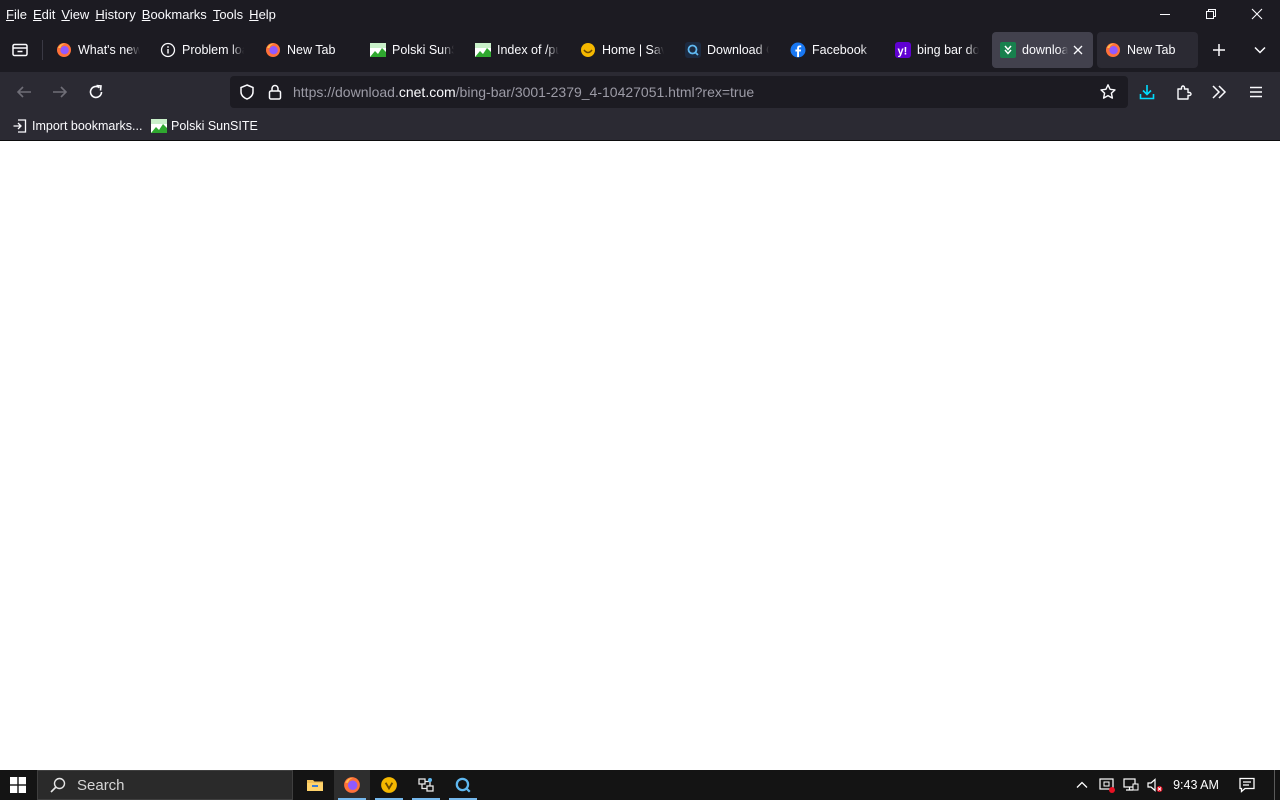 This screenshot has width=1280, height=800. Describe the element at coordinates (1108, 92) in the screenshot. I see `bookmark-star-icon` at that location.